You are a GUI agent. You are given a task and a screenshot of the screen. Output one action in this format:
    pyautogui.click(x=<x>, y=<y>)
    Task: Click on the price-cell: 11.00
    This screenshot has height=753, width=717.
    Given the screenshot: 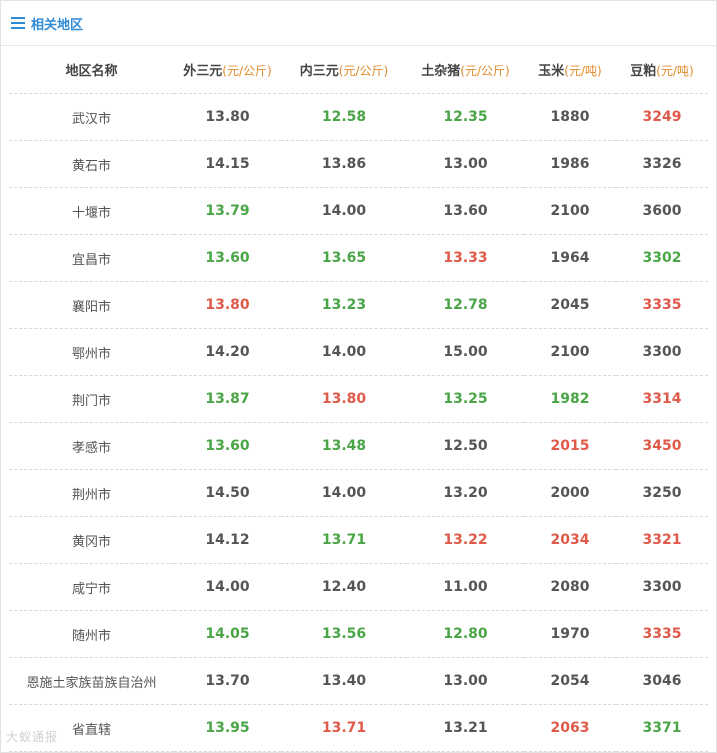 What is the action you would take?
    pyautogui.click(x=465, y=587)
    